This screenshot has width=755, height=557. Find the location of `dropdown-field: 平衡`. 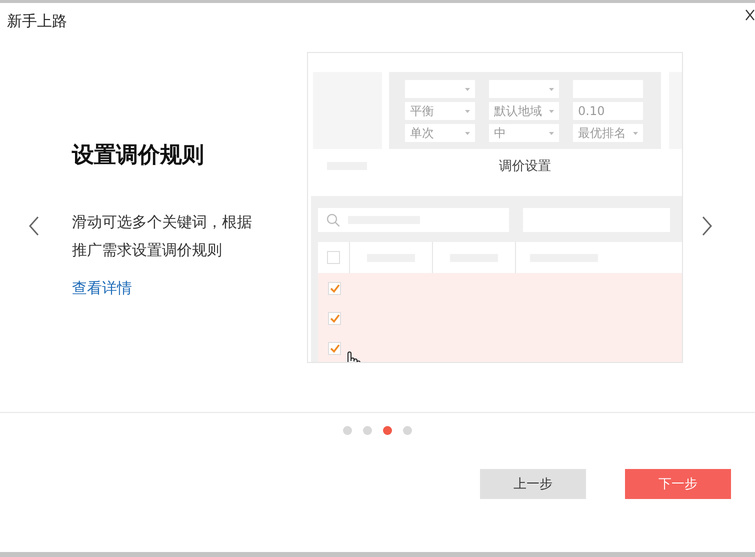

dropdown-field: 平衡 is located at coordinates (440, 111).